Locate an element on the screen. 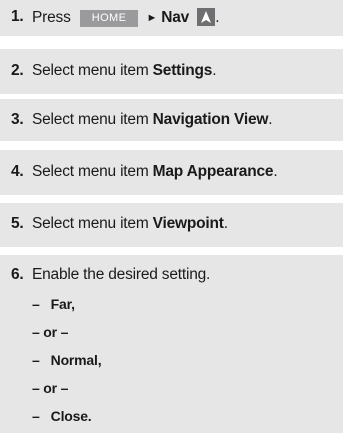 The width and height of the screenshot is (343, 433). option-far: – Far, is located at coordinates (53, 304).